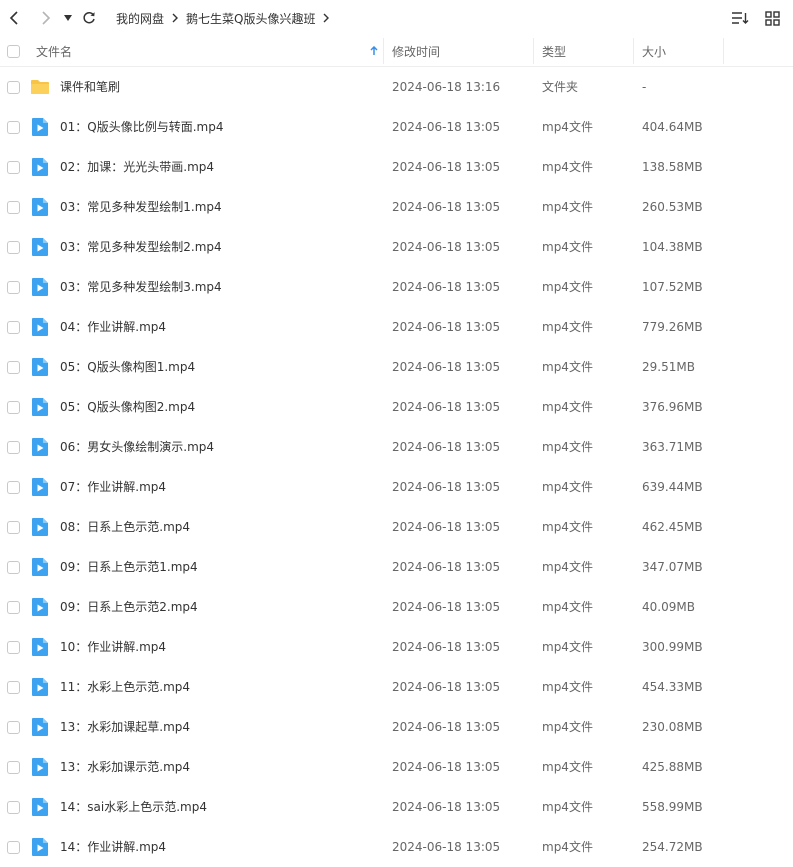 The width and height of the screenshot is (793, 867). I want to click on chevron-left-icon, so click(13, 18).